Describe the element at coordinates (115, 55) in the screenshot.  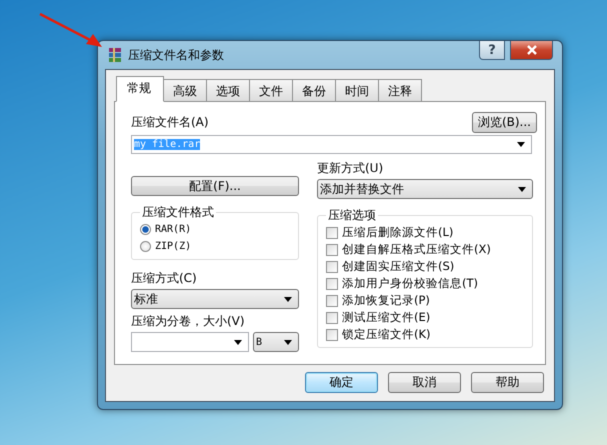
I see `books-icon` at that location.